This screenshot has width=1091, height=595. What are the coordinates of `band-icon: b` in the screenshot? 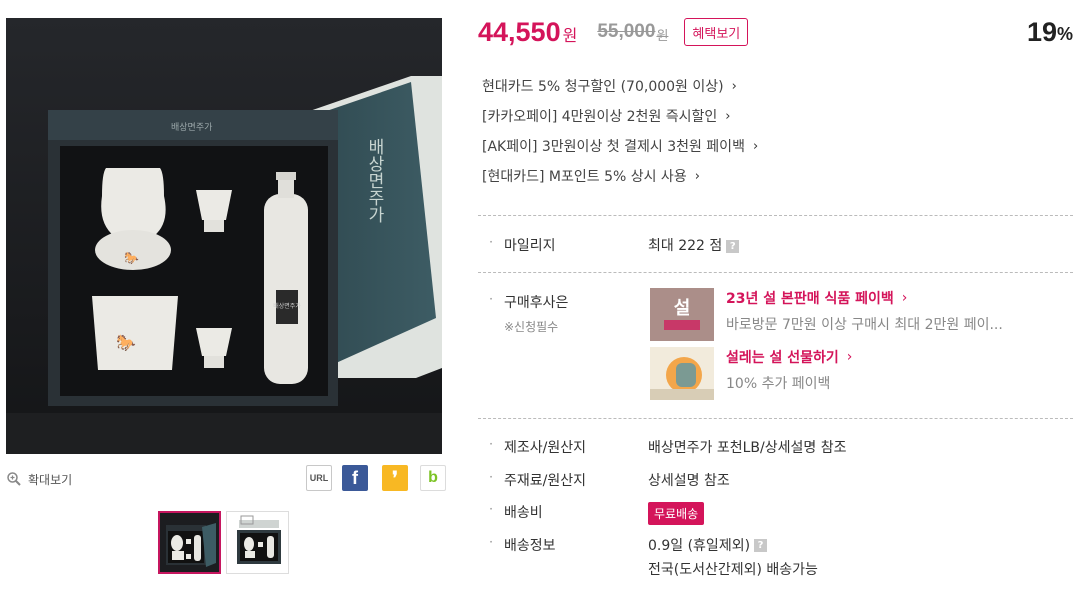 It's located at (433, 477).